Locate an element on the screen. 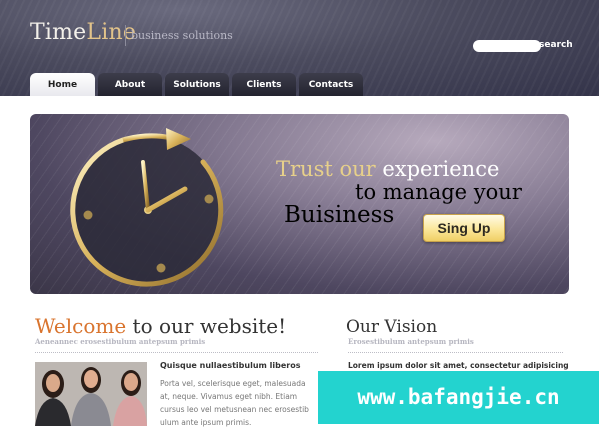  article-line: Porta vel, scelerisque eget, malesuada is located at coordinates (233, 383).